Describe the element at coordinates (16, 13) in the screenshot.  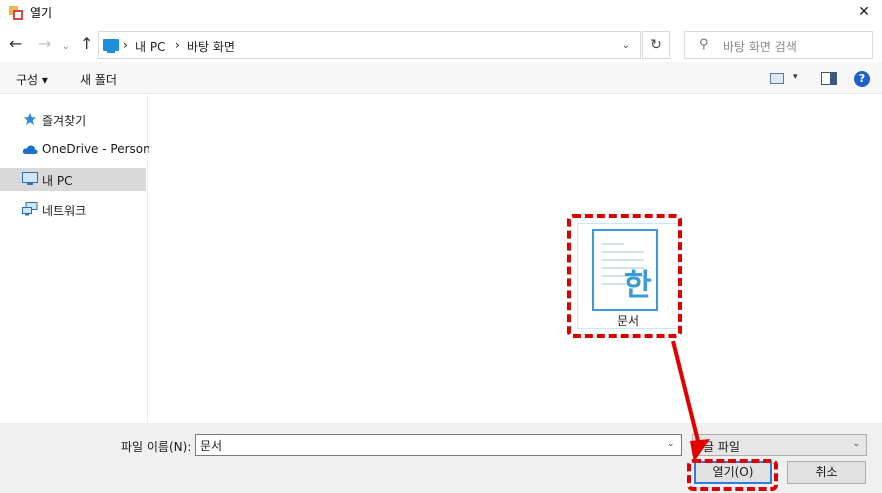
I see `app-icon` at that location.